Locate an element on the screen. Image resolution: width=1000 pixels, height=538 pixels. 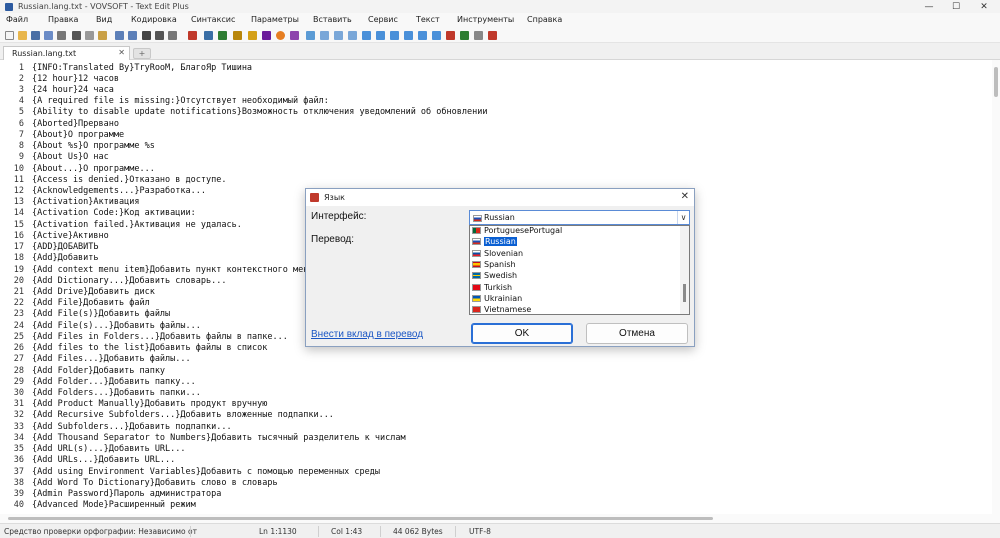
goto-icon is located at coordinates (172, 35).